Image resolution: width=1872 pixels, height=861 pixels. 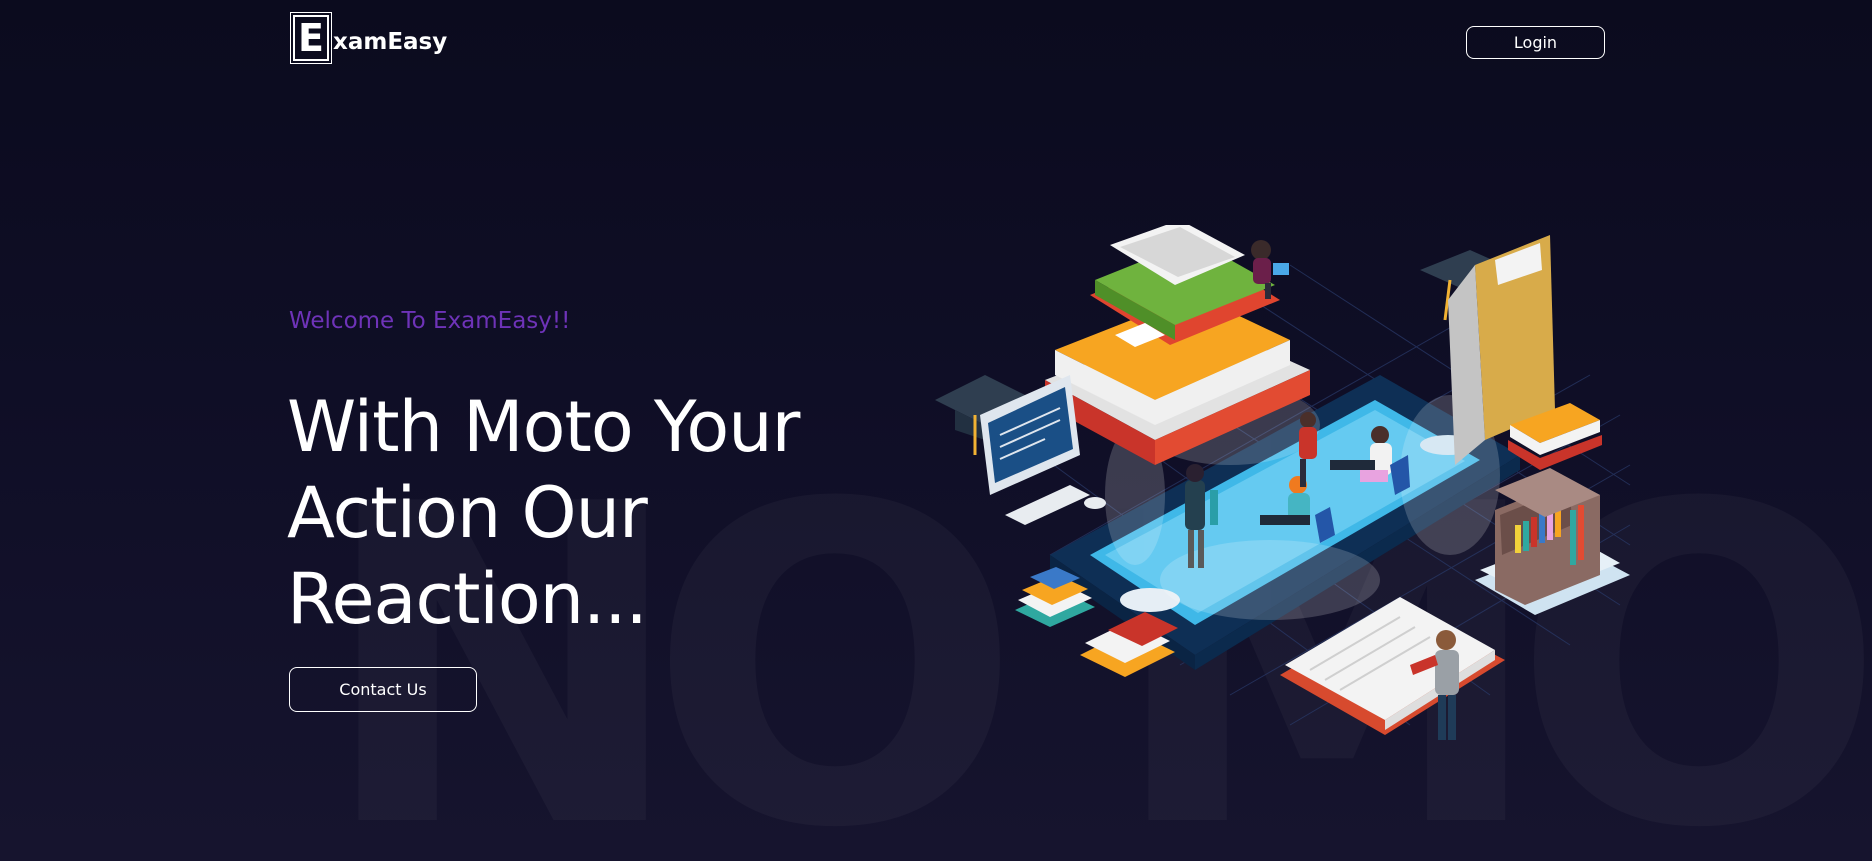 What do you see at coordinates (430, 321) in the screenshot?
I see `welcome-text: Welcome To ExamEasy!!` at bounding box center [430, 321].